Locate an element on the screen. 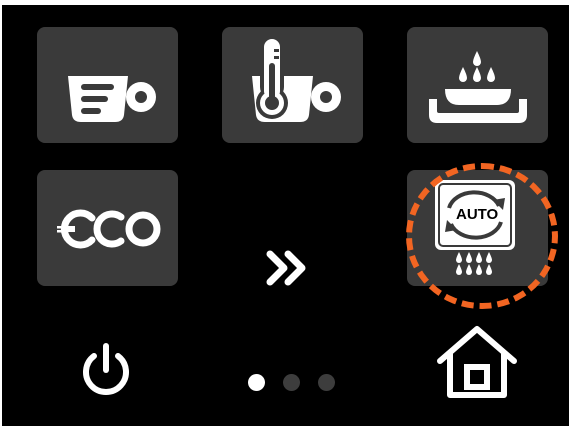  eco-tile is located at coordinates (107, 228).